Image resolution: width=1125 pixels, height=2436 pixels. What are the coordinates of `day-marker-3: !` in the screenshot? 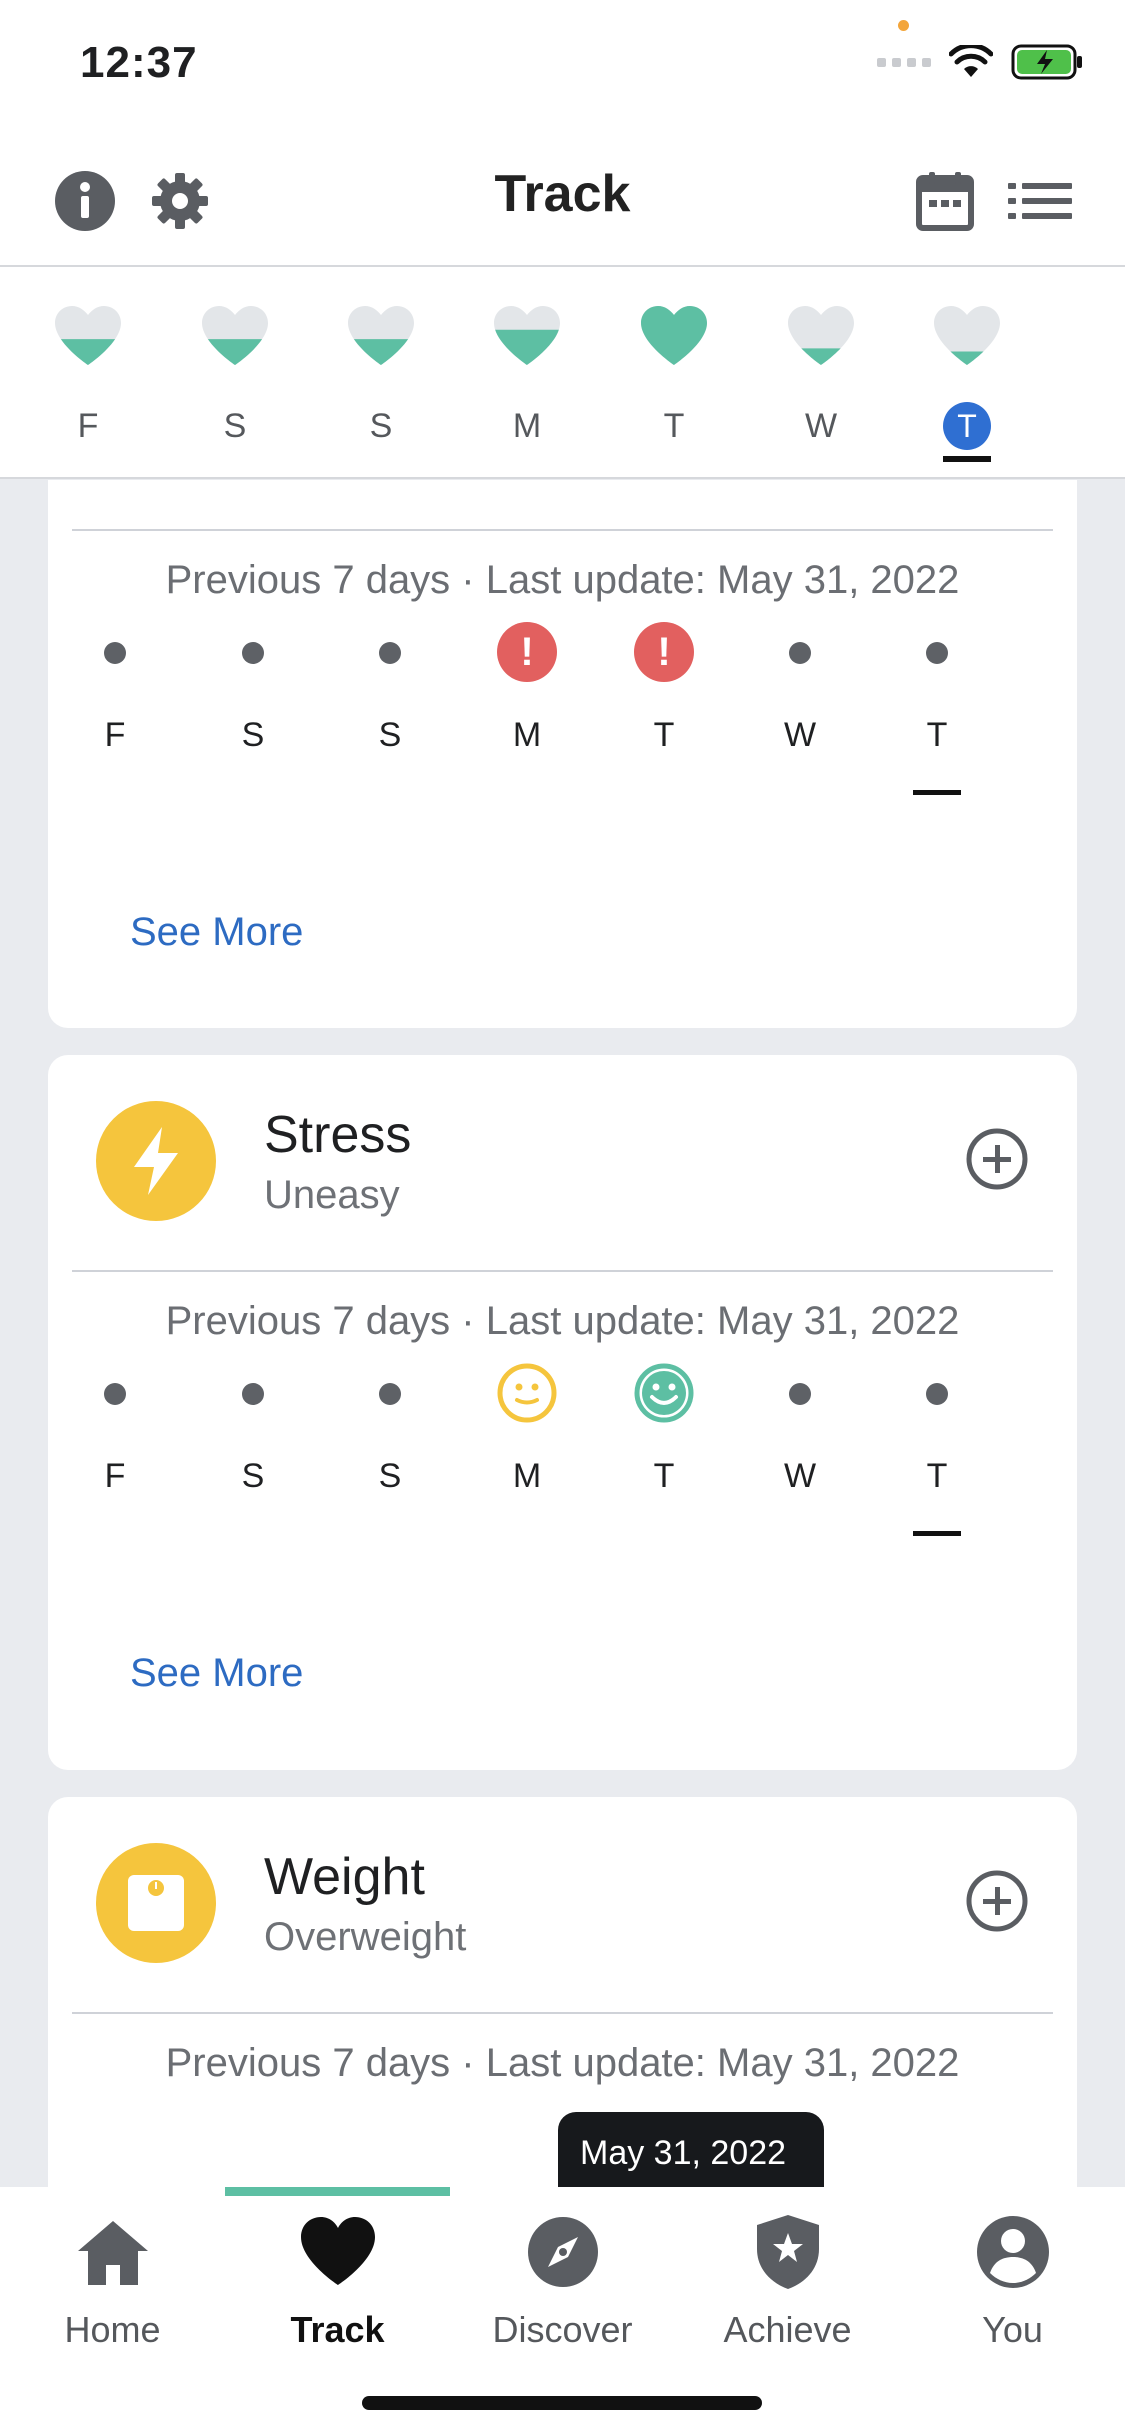 It's located at (527, 650).